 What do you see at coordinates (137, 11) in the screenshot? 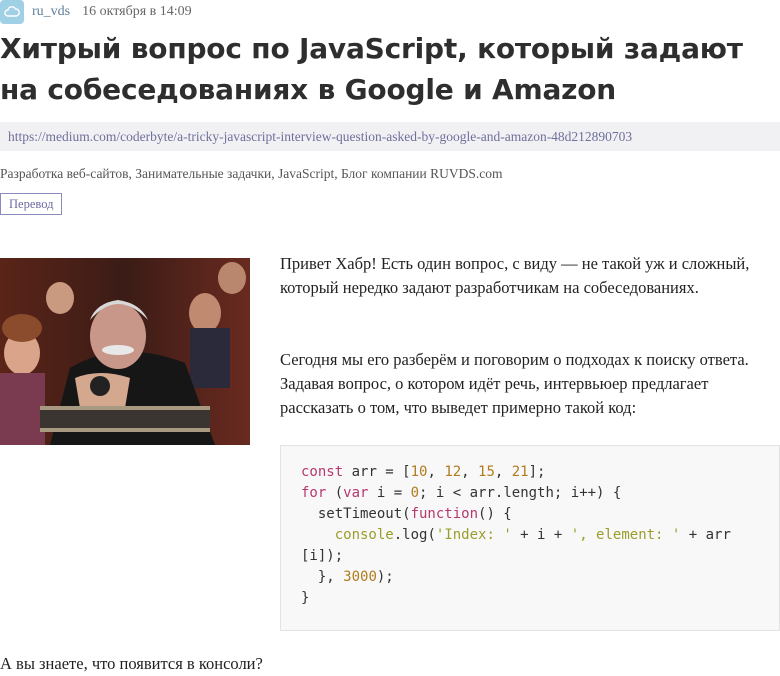
I see `post-date: 16 октября в 14:09` at bounding box center [137, 11].